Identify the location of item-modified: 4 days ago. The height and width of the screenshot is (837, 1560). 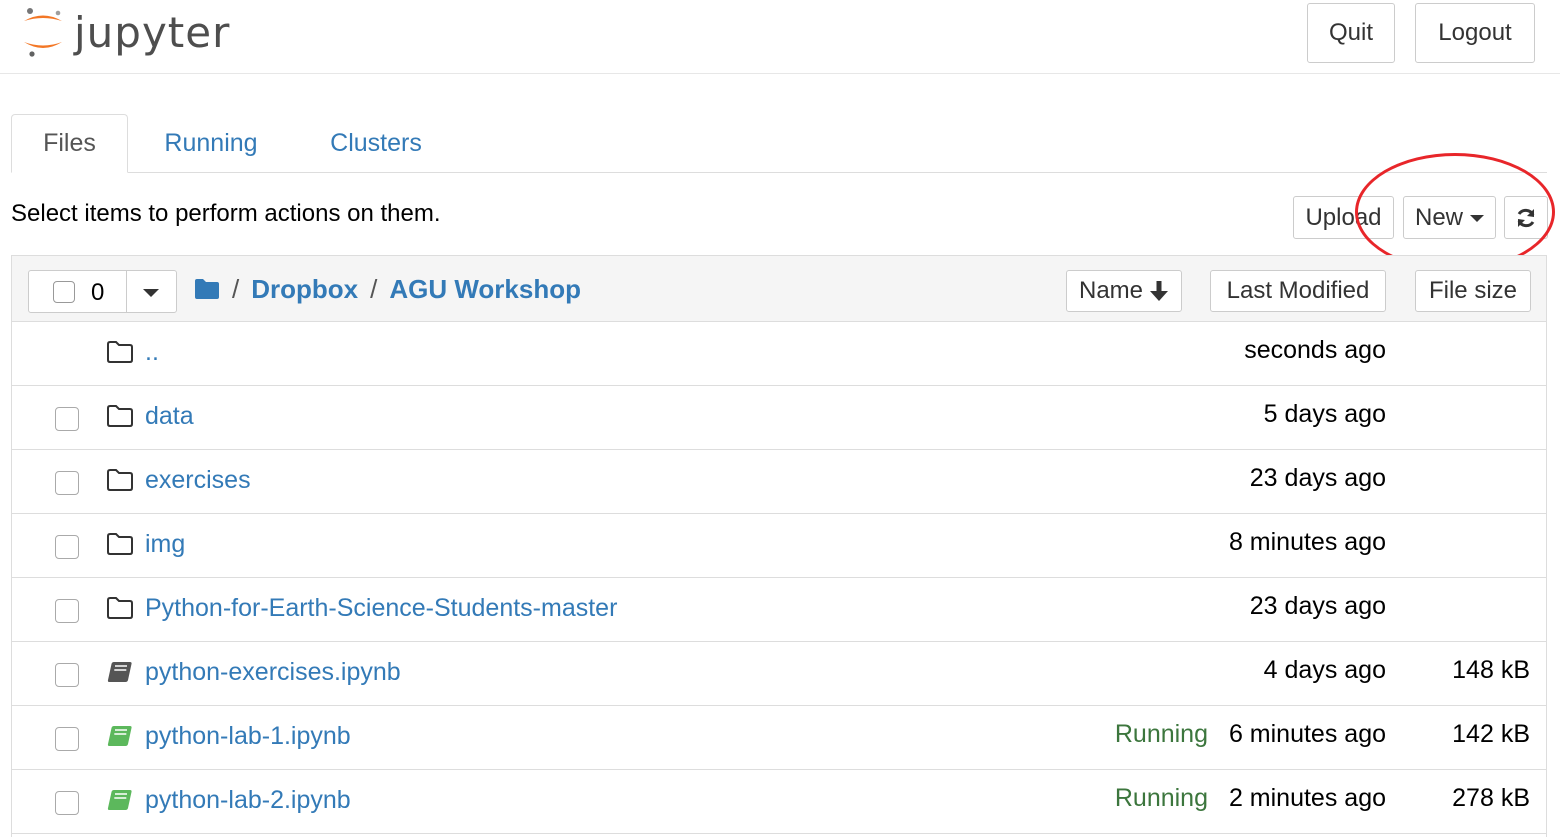
(1324, 670).